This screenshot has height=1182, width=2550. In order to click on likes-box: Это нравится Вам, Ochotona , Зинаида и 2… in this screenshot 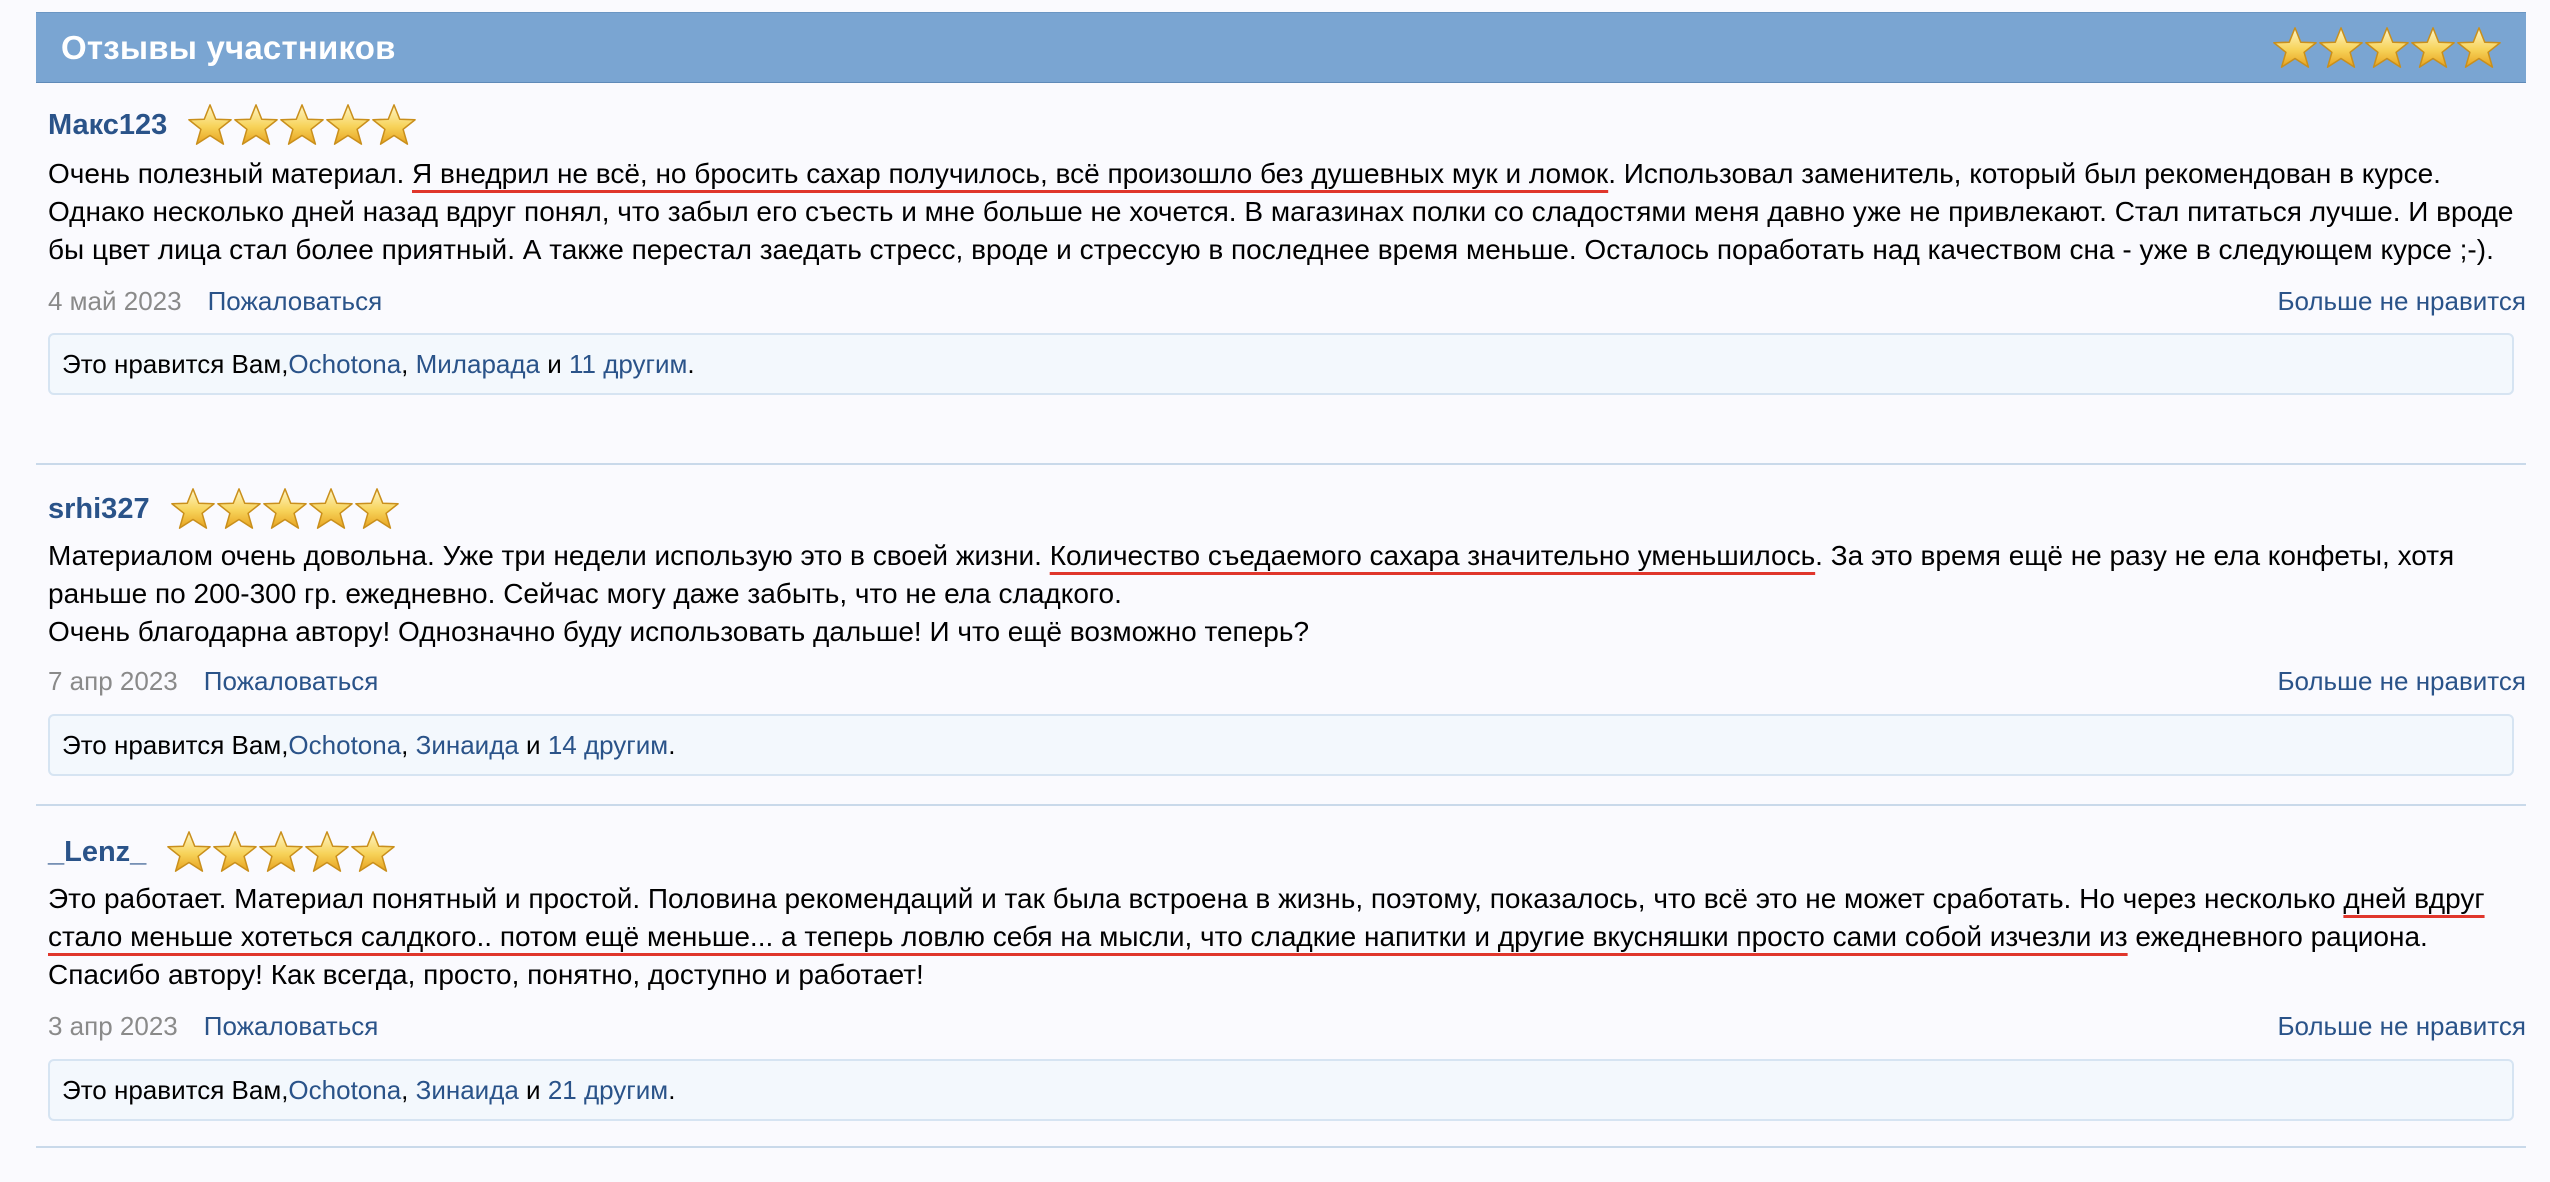, I will do `click(1281, 1090)`.